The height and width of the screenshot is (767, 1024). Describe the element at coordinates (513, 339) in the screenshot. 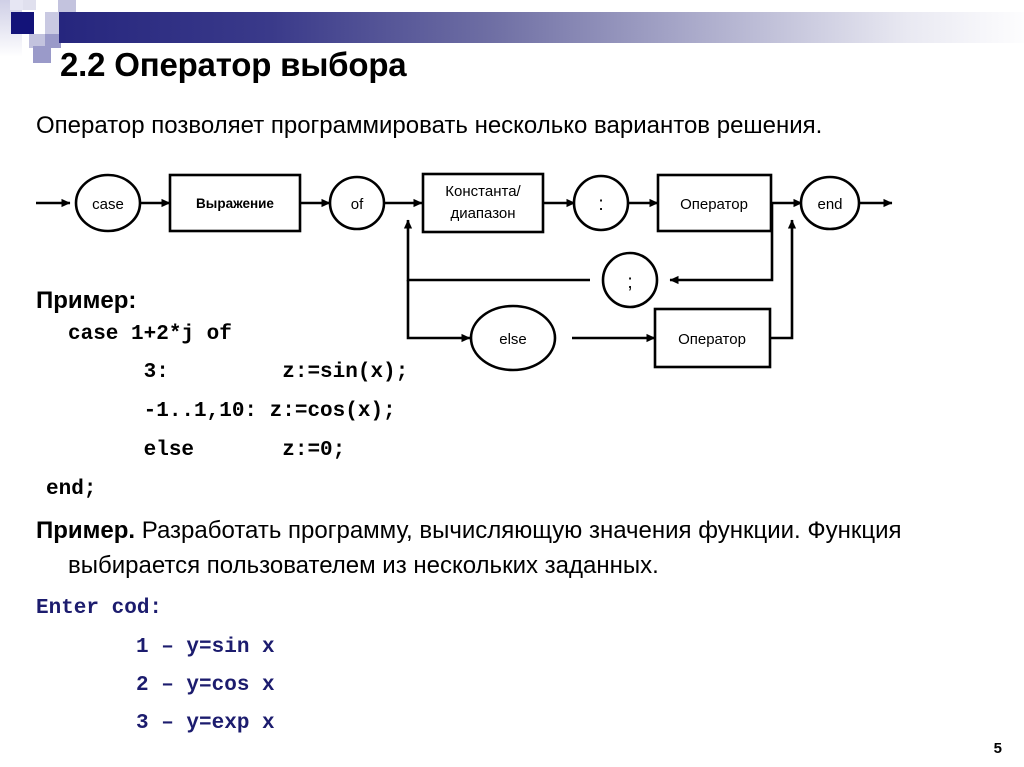

I see `node-else-label: else` at that location.